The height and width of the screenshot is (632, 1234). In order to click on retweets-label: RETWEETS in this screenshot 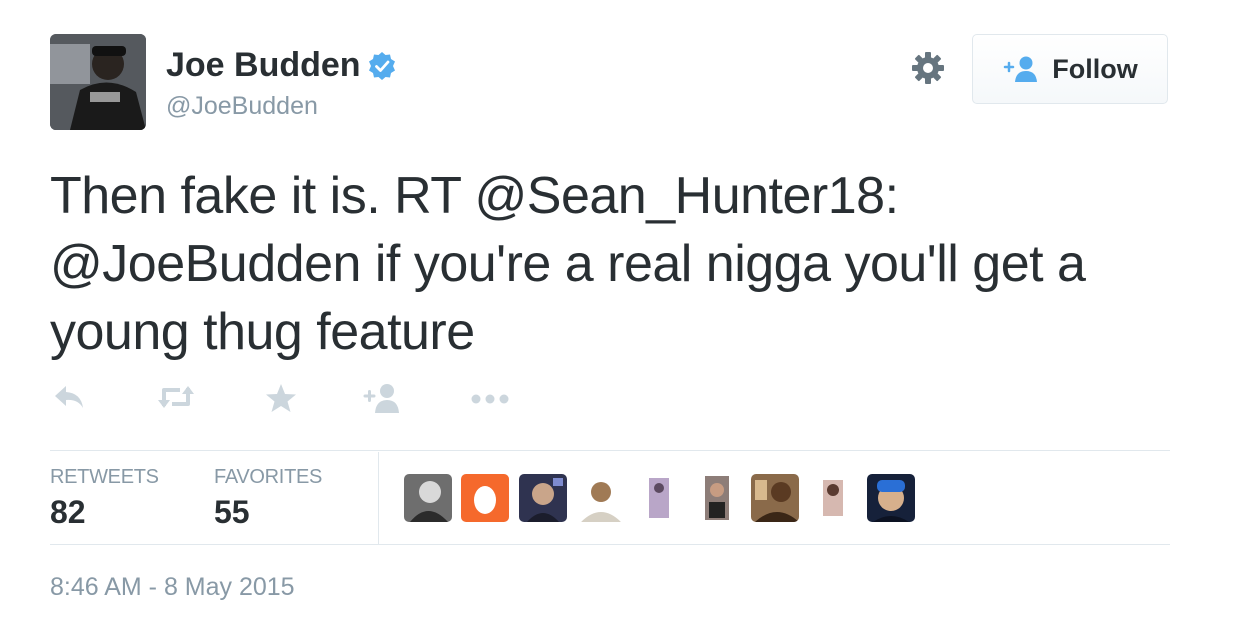, I will do `click(104, 477)`.